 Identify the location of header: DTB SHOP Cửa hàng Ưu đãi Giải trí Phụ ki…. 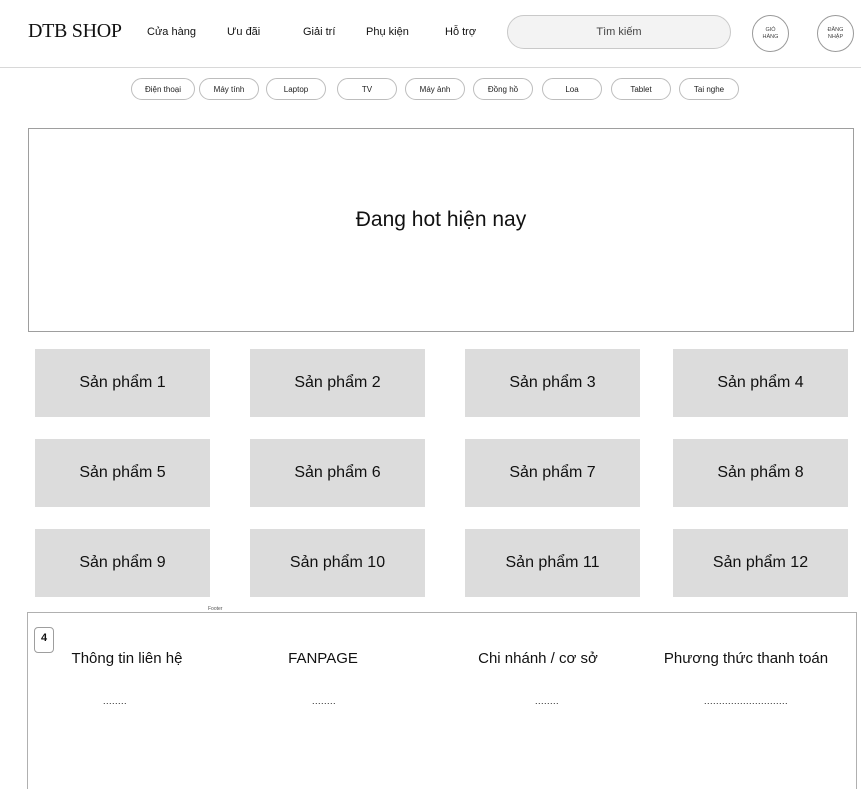
(430, 34).